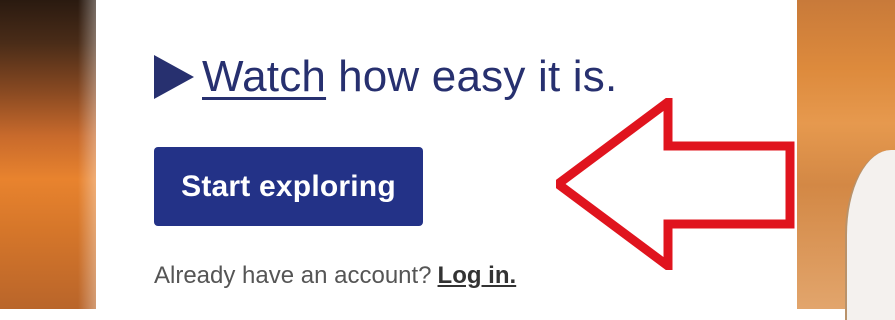 This screenshot has height=320, width=895. What do you see at coordinates (675, 184) in the screenshot?
I see `red-arrow-annotation-icon` at bounding box center [675, 184].